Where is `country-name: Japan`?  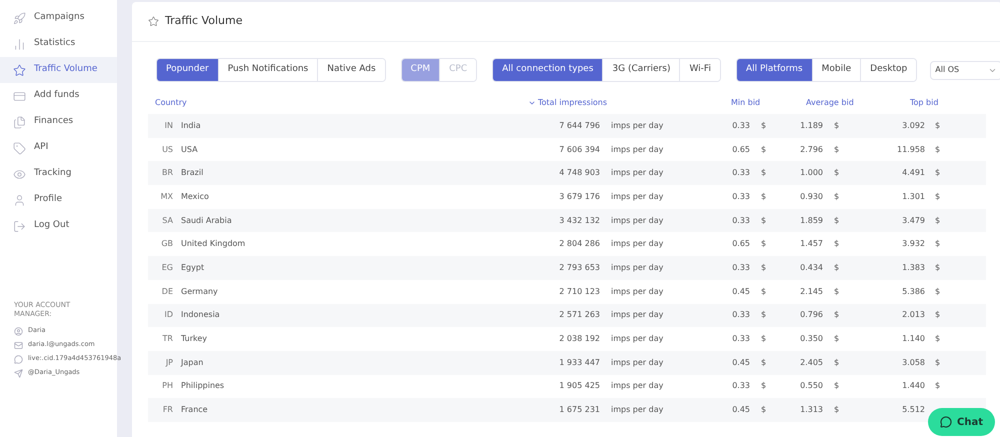
country-name: Japan is located at coordinates (192, 362).